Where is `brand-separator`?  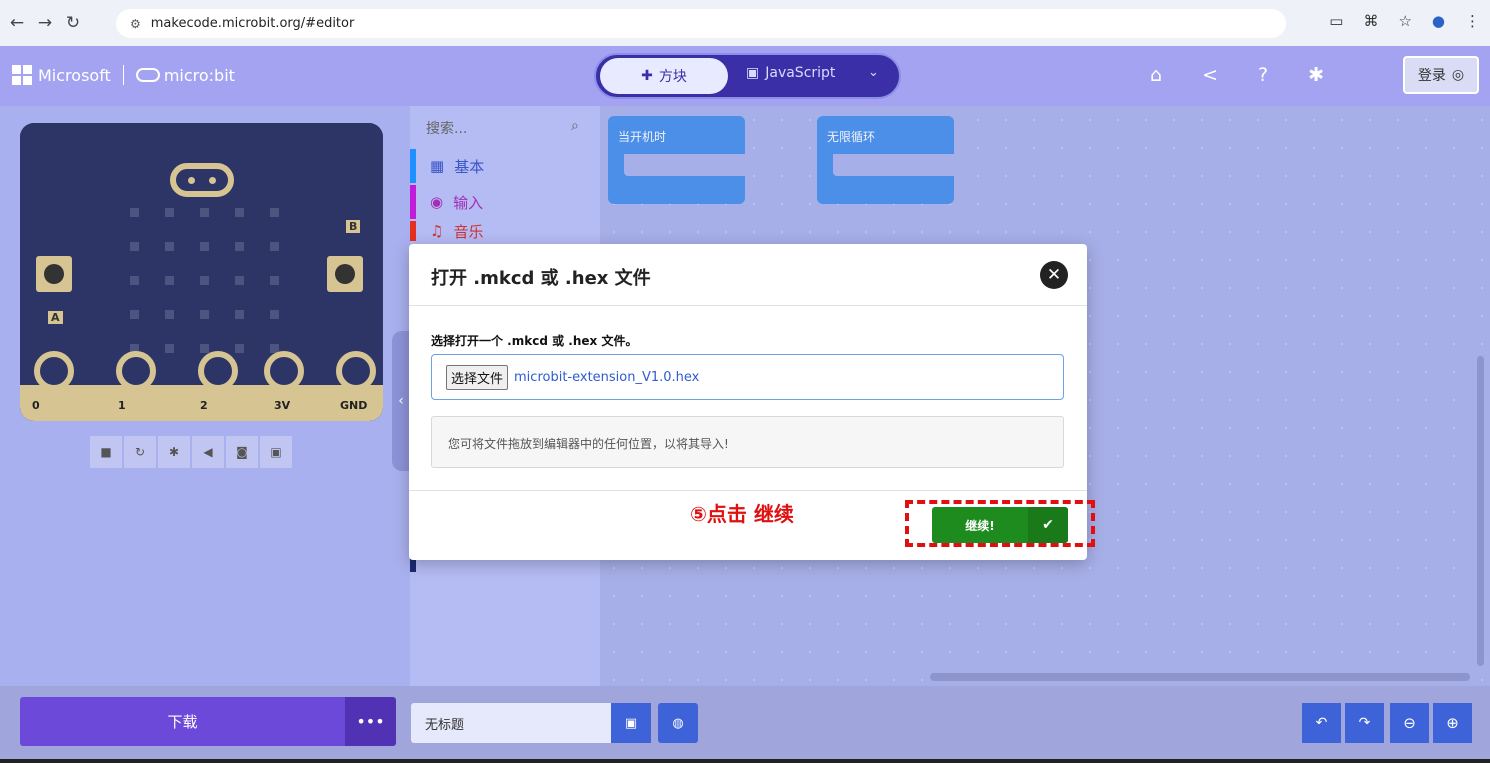 brand-separator is located at coordinates (123, 75).